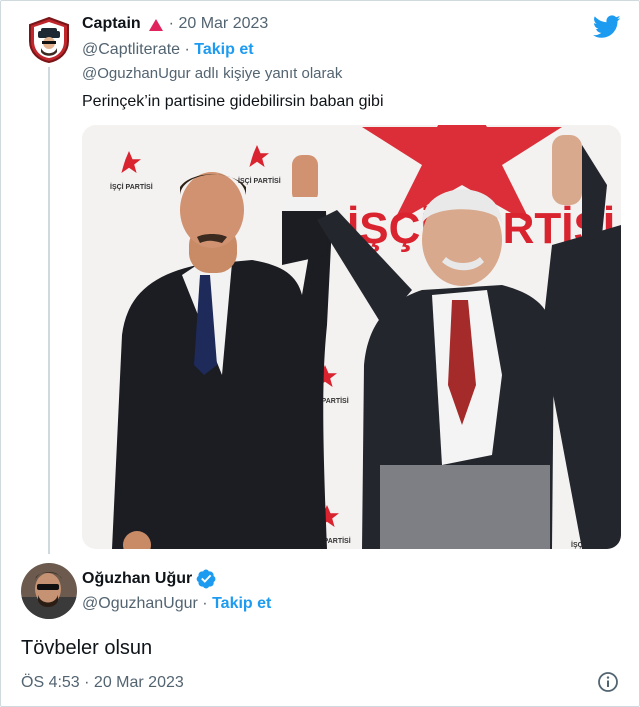 Image resolution: width=640 pixels, height=707 pixels. I want to click on thread-connector-line, so click(49, 310).